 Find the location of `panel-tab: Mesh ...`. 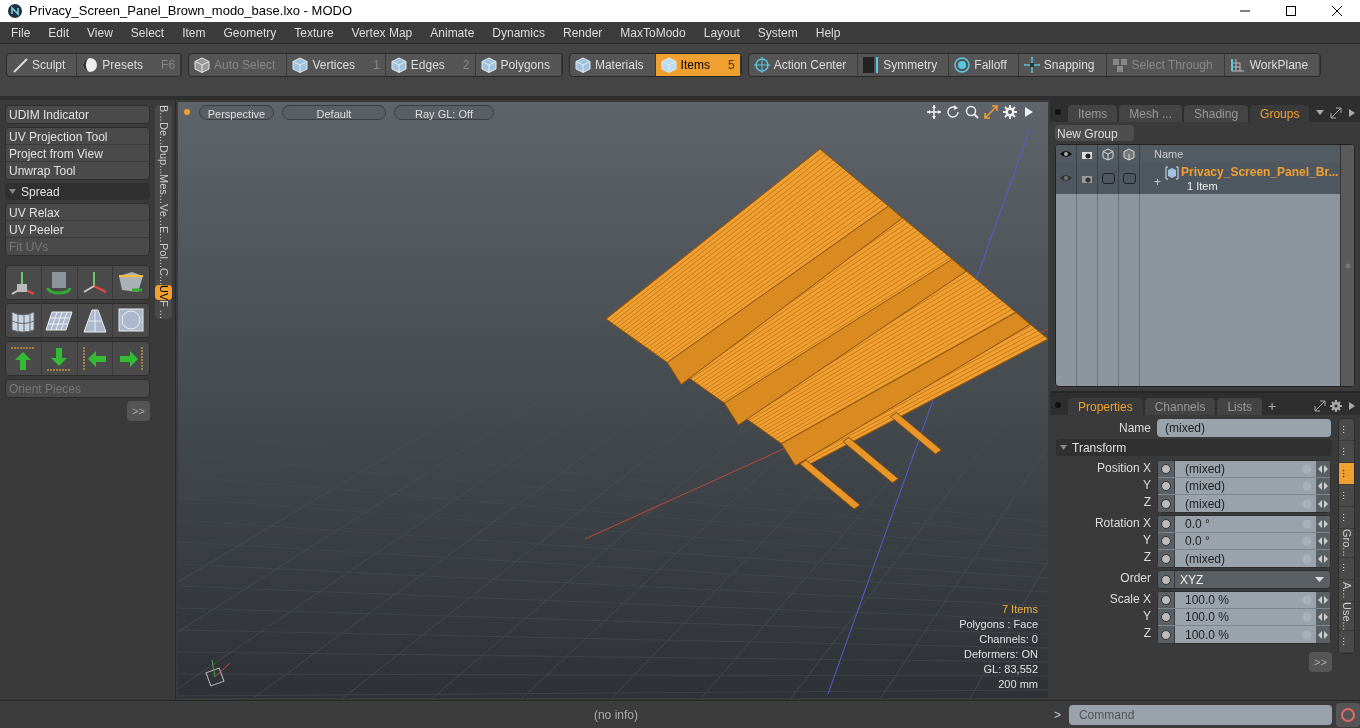

panel-tab: Mesh ... is located at coordinates (1151, 113).